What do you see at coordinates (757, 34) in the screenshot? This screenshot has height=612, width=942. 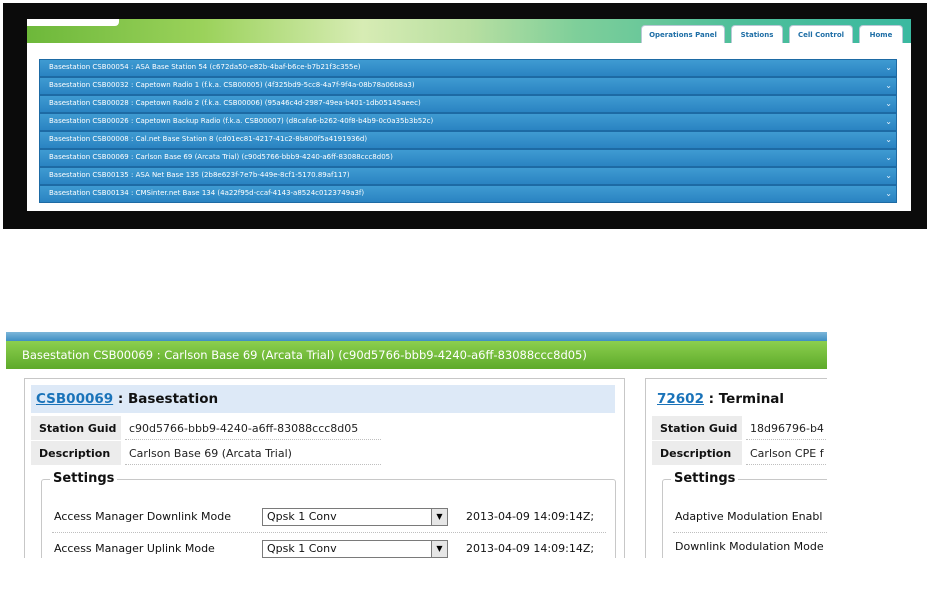 I see `tab-stations: Stations` at bounding box center [757, 34].